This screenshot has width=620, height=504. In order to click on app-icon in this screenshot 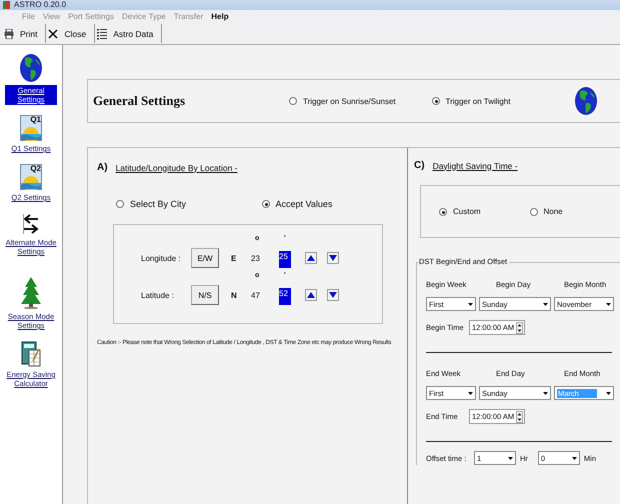, I will do `click(6, 5)`.